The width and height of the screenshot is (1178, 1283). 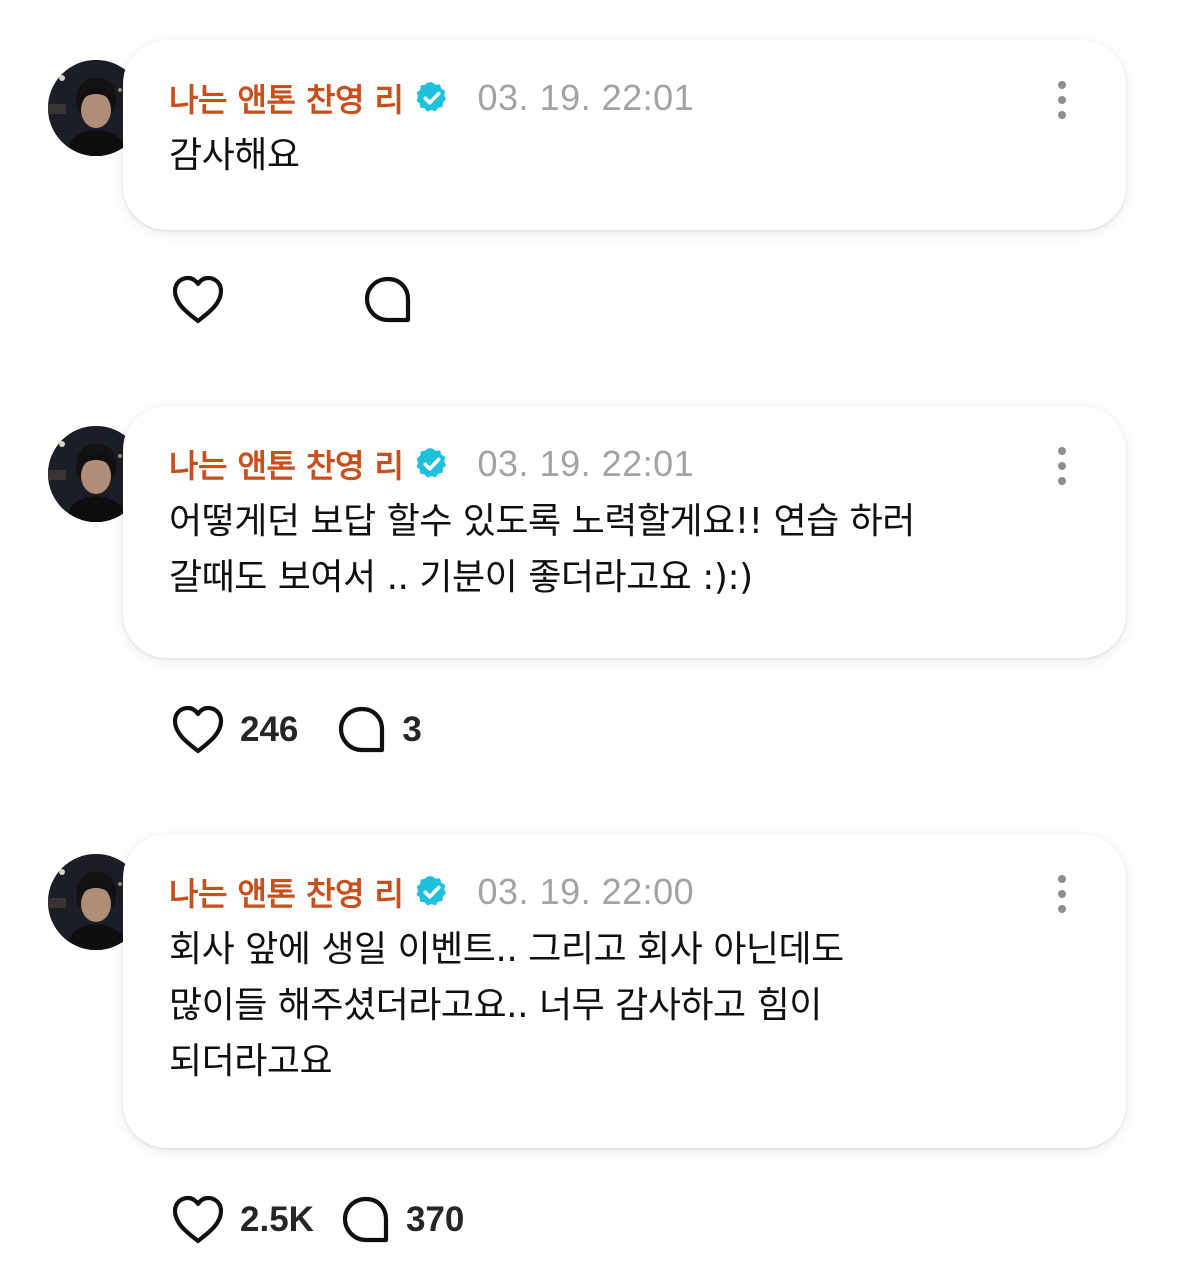 I want to click on like-button, so click(x=205, y=300).